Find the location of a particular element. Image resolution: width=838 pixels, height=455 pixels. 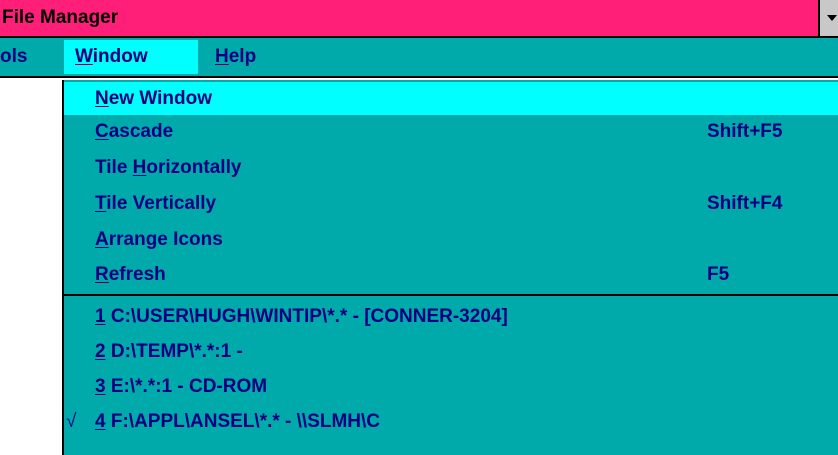

open-window-item-2: 2 D:\TEMP\*.*:1 - is located at coordinates (451, 351).